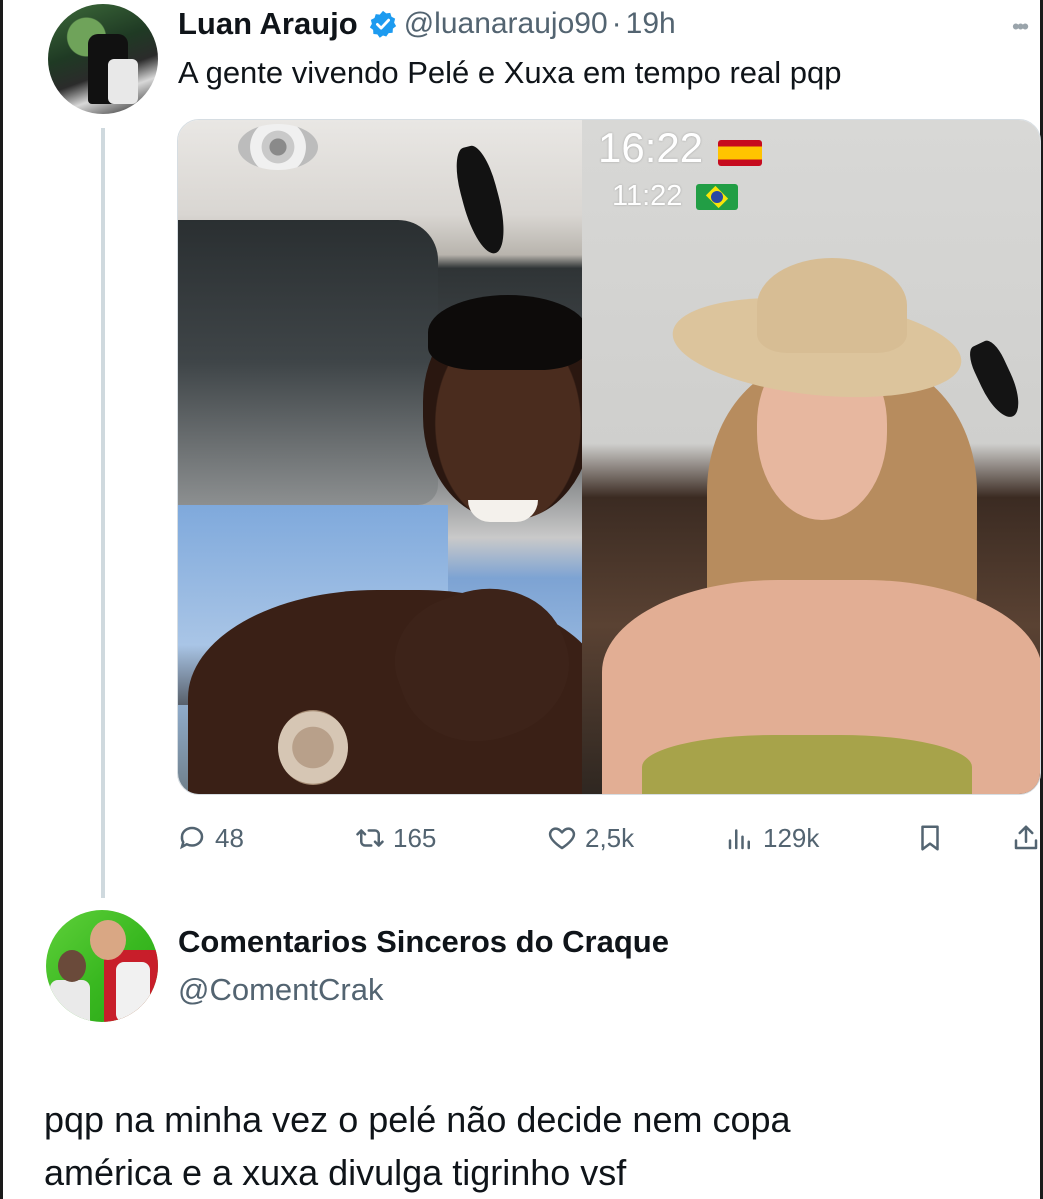  Describe the element at coordinates (739, 839) in the screenshot. I see `views-chart-icon` at that location.